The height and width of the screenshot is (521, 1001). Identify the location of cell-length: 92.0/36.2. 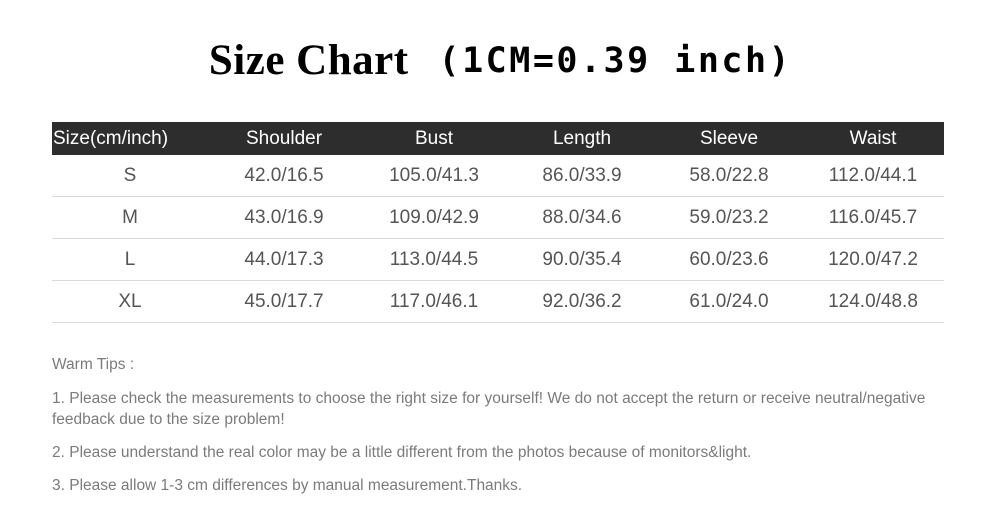
(582, 301).